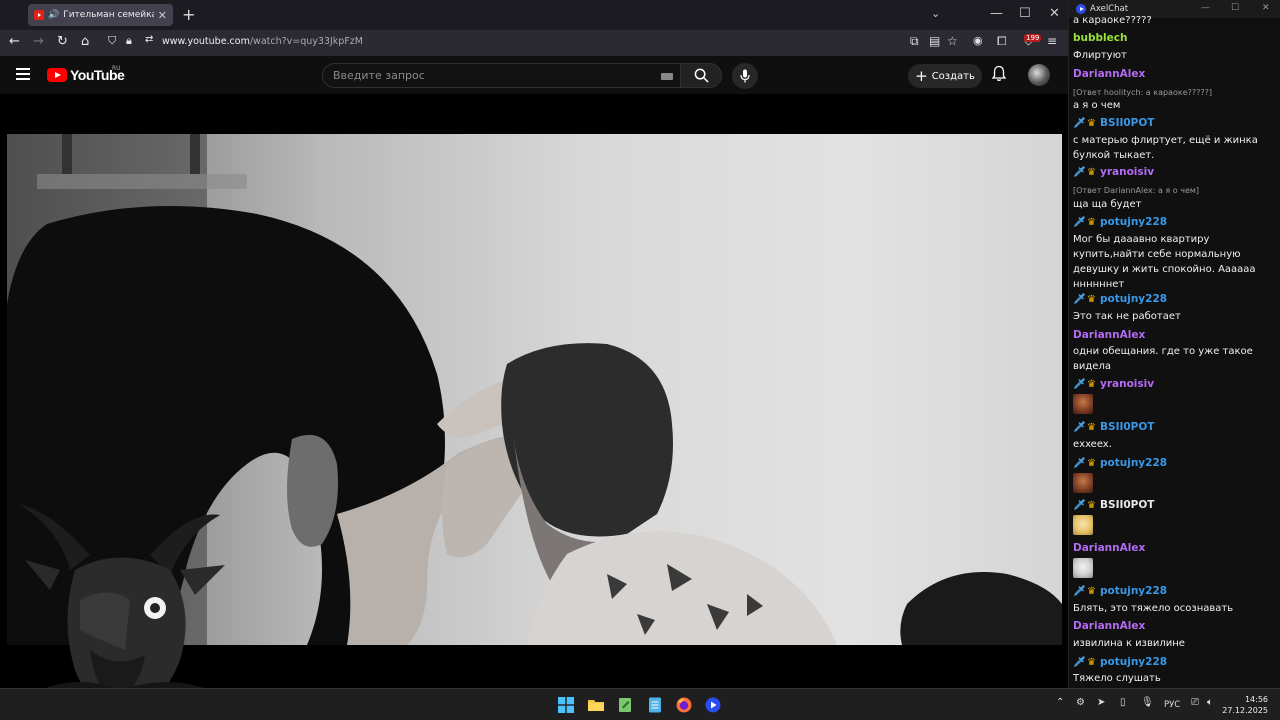  Describe the element at coordinates (116, 68) in the screenshot. I see `country-code: RU` at that location.